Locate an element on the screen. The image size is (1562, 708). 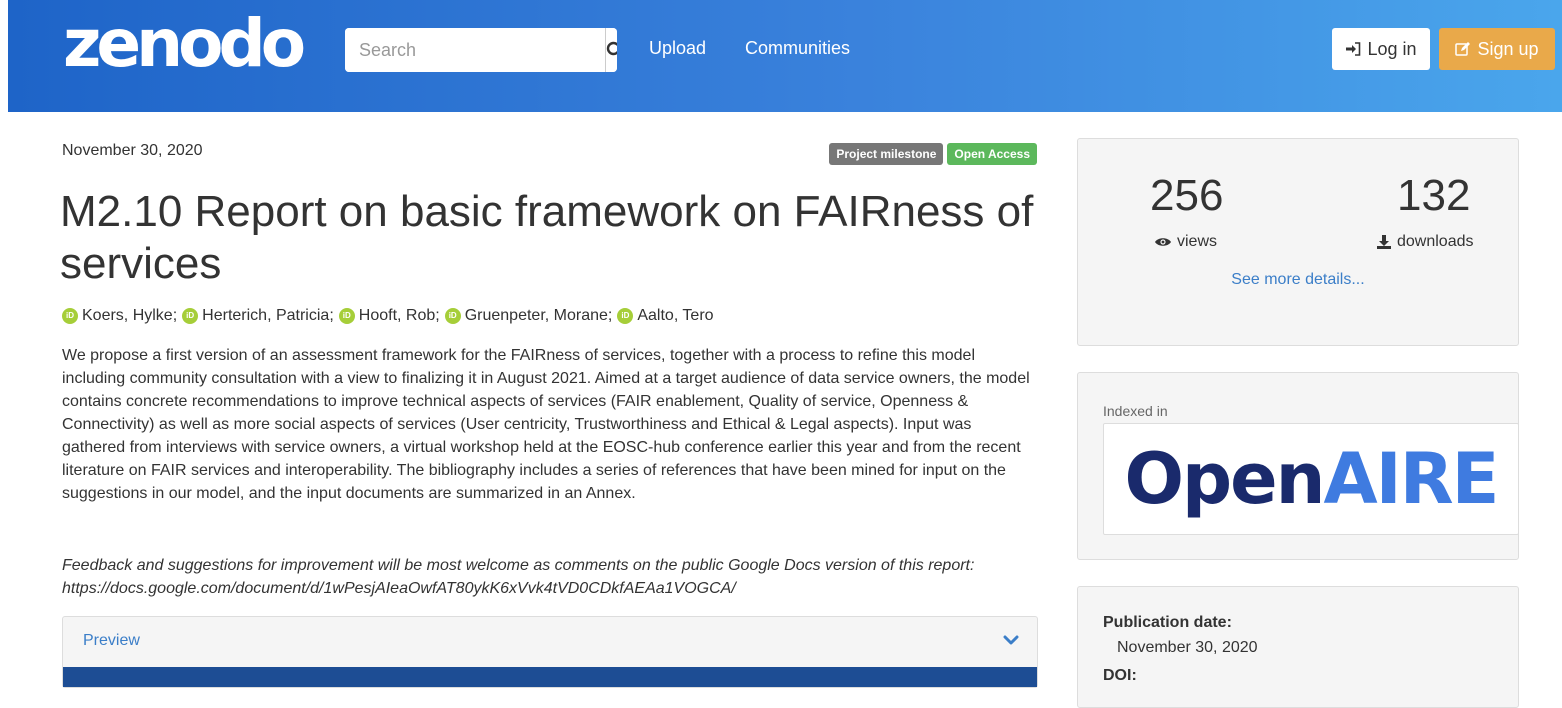
openaire-logo: OpenAIRE is located at coordinates (1311, 479).